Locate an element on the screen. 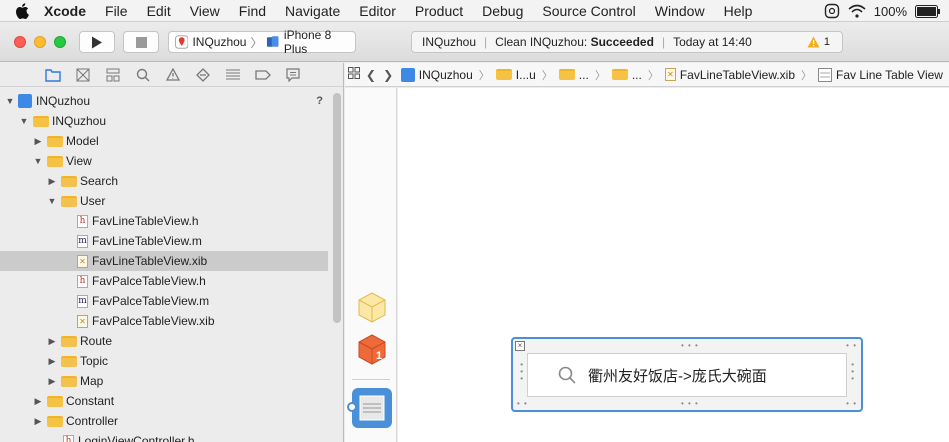 Image resolution: width=949 pixels, height=442 pixels. tree-row: h LoginViewController.h is located at coordinates (171, 436).